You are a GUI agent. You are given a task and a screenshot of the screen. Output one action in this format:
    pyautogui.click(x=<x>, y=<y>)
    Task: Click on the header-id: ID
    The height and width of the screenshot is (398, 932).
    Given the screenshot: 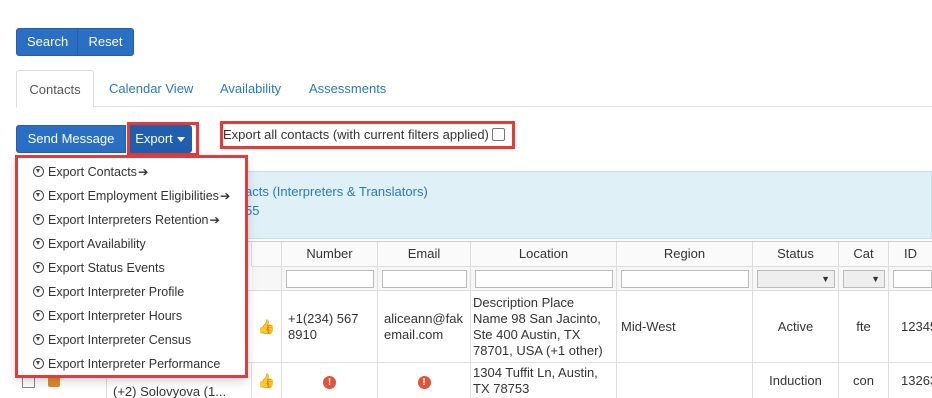 What is the action you would take?
    pyautogui.click(x=910, y=254)
    